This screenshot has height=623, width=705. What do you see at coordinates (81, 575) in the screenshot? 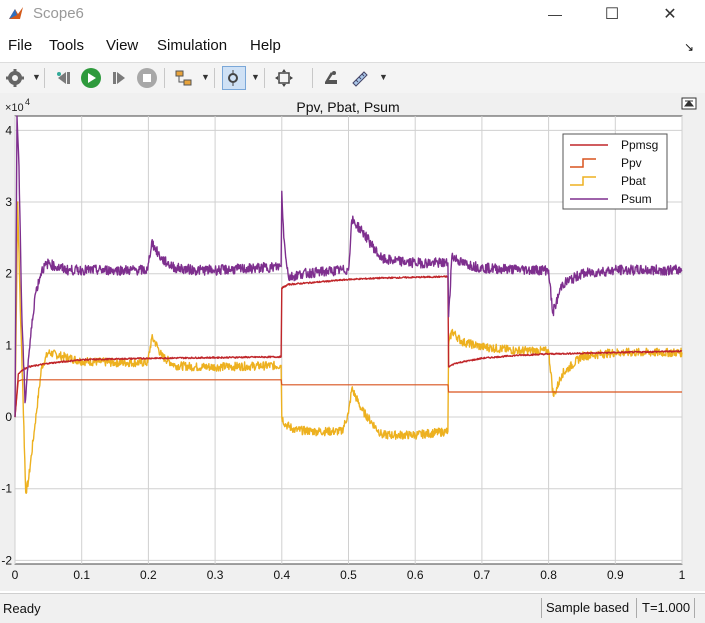
I see `x-tick-label: 0.1` at bounding box center [81, 575].